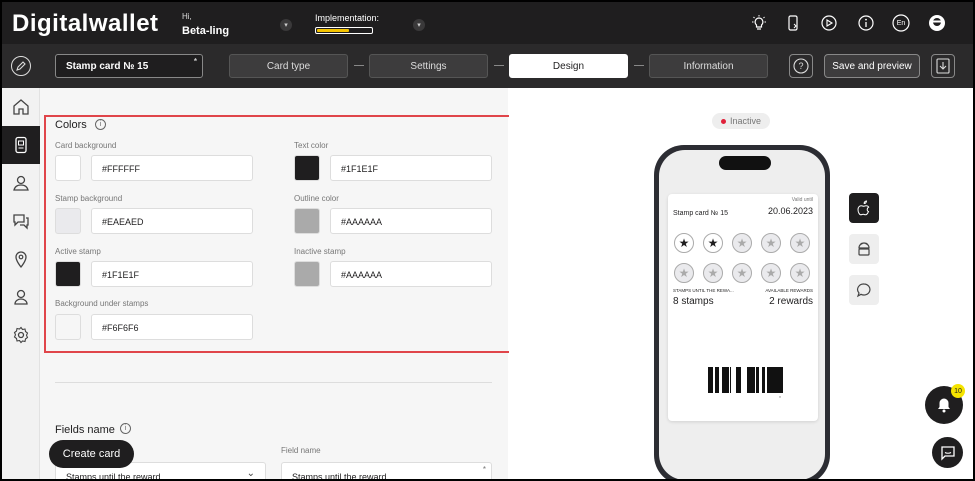 The image size is (975, 481). I want to click on field-name-value: Stamps until the reward, so click(339, 476).